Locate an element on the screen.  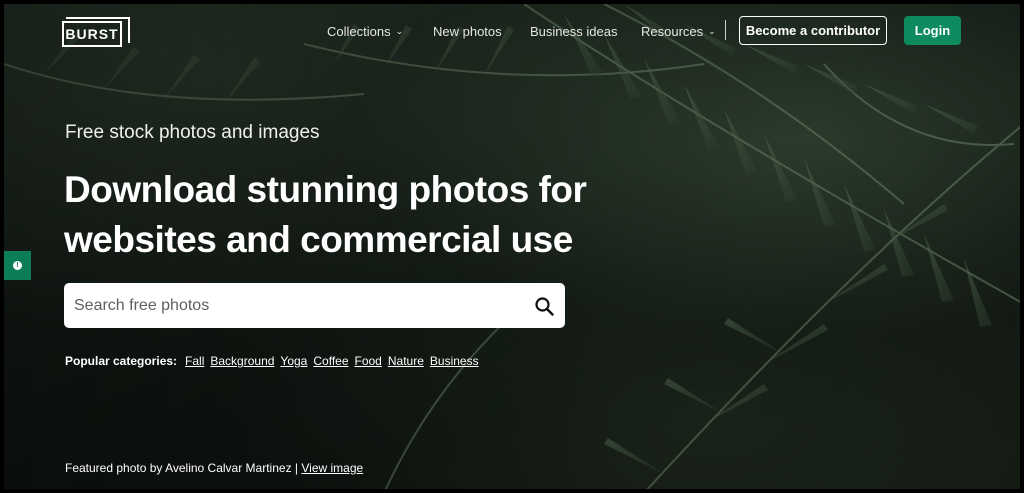
categories-label: Popular categories: is located at coordinates (121, 361).